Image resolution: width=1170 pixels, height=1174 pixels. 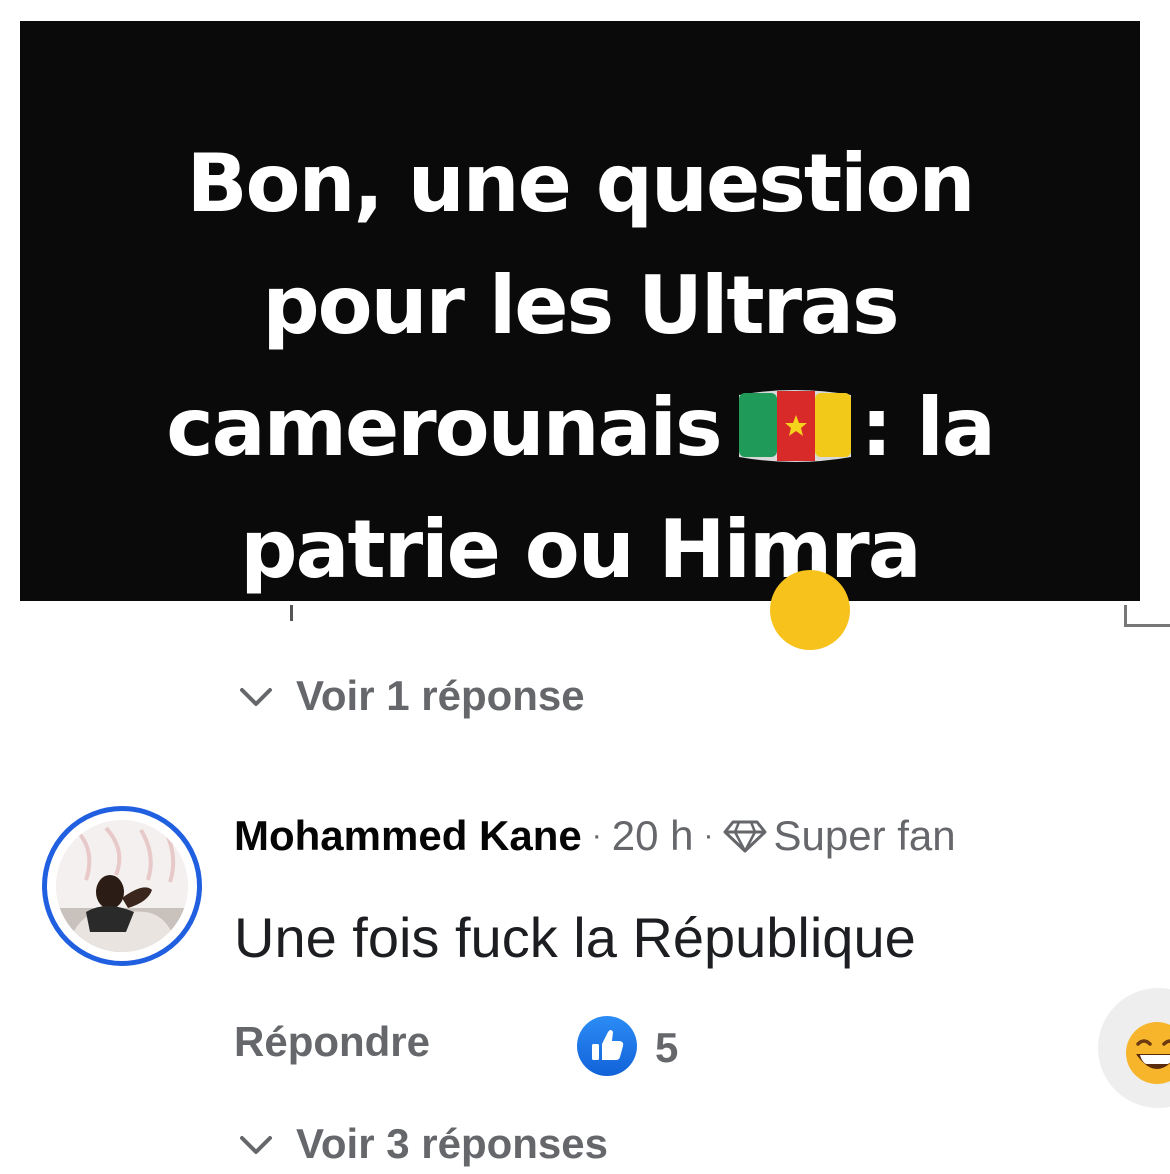 I want to click on view-replies-bottom-label: Voir 3 réponses, so click(x=452, y=1143).